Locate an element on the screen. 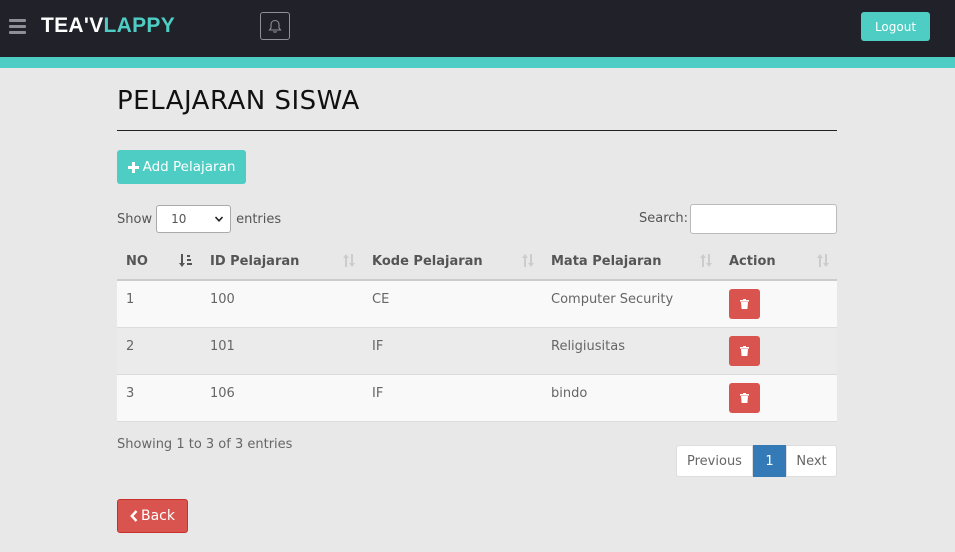 The image size is (955, 552). column-header-id-label: ID Pelajaran is located at coordinates (255, 261).